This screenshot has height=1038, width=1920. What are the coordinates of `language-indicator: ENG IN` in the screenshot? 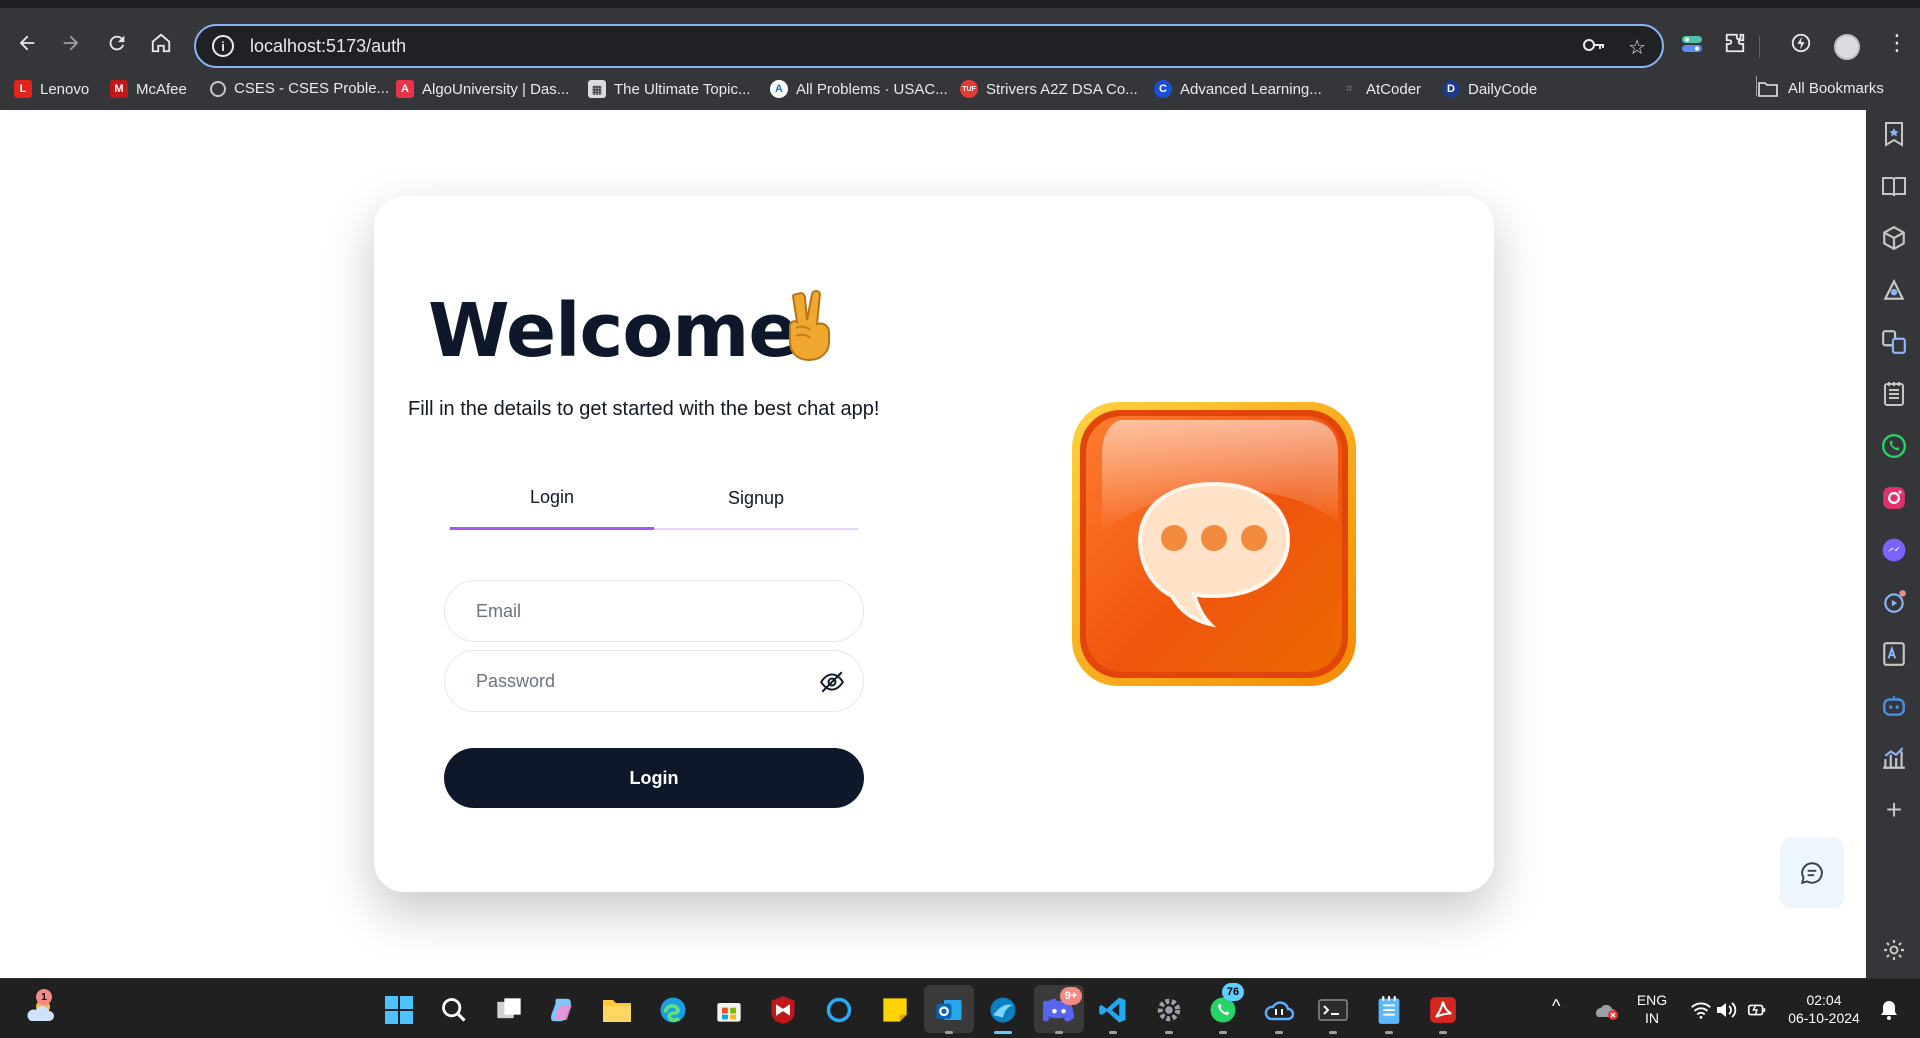 It's located at (1652, 1009).